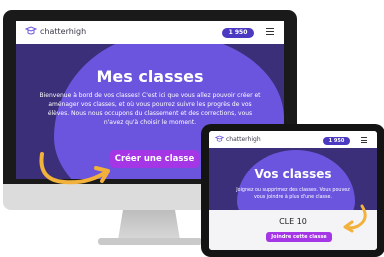  What do you see at coordinates (238, 33) in the screenshot?
I see `coin-balance-badge: 1 950` at bounding box center [238, 33].